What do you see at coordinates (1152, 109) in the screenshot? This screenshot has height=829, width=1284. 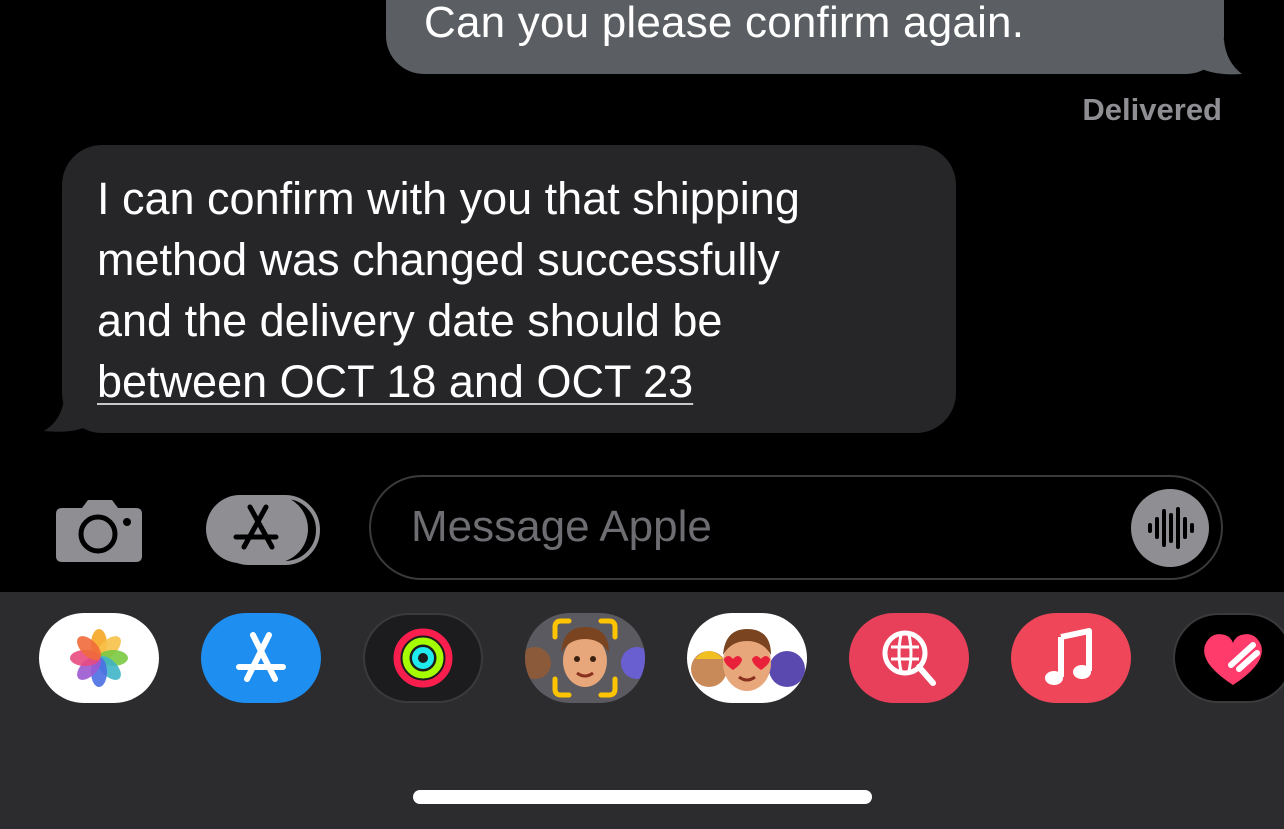 I see `delivery-status: Delivered` at bounding box center [1152, 109].